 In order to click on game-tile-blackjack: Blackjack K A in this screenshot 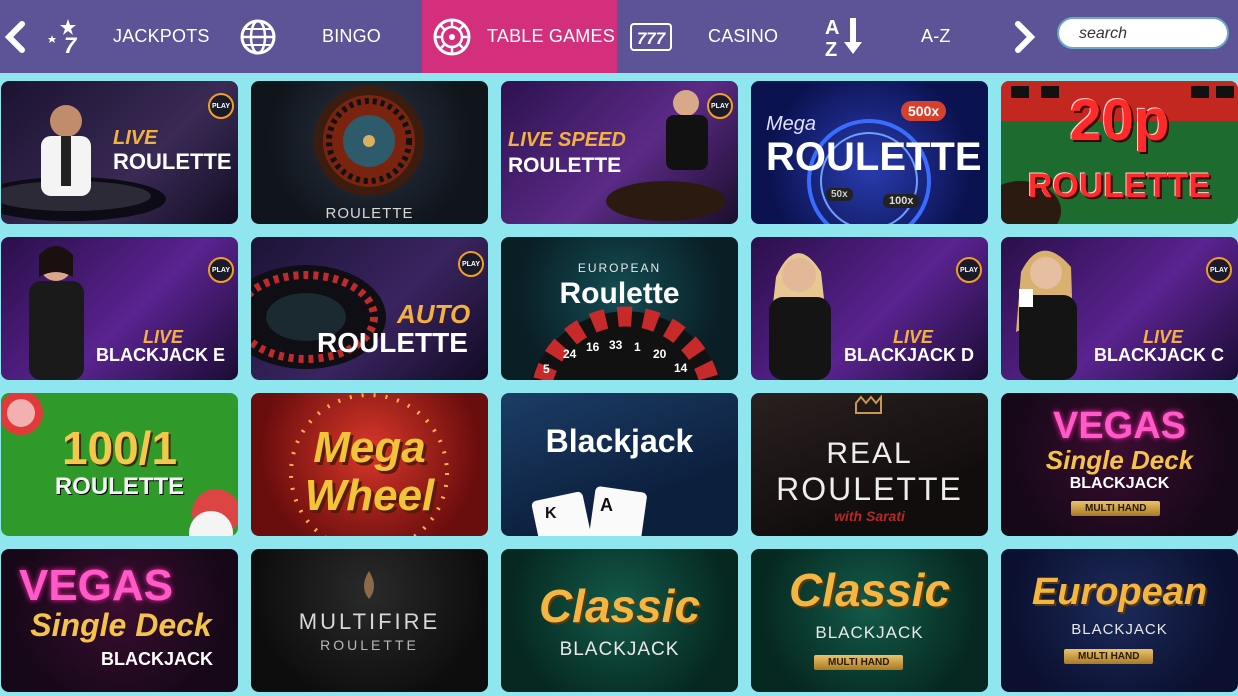, I will do `click(619, 464)`.